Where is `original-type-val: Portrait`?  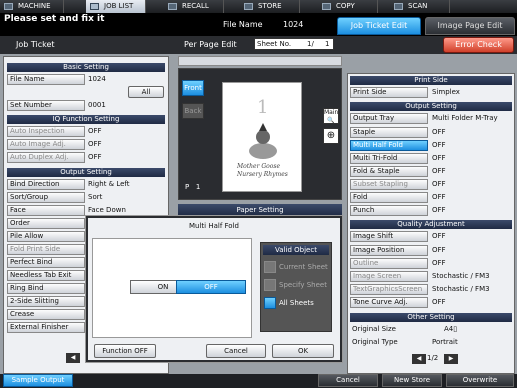
original-type-val: Portrait is located at coordinates (445, 342).